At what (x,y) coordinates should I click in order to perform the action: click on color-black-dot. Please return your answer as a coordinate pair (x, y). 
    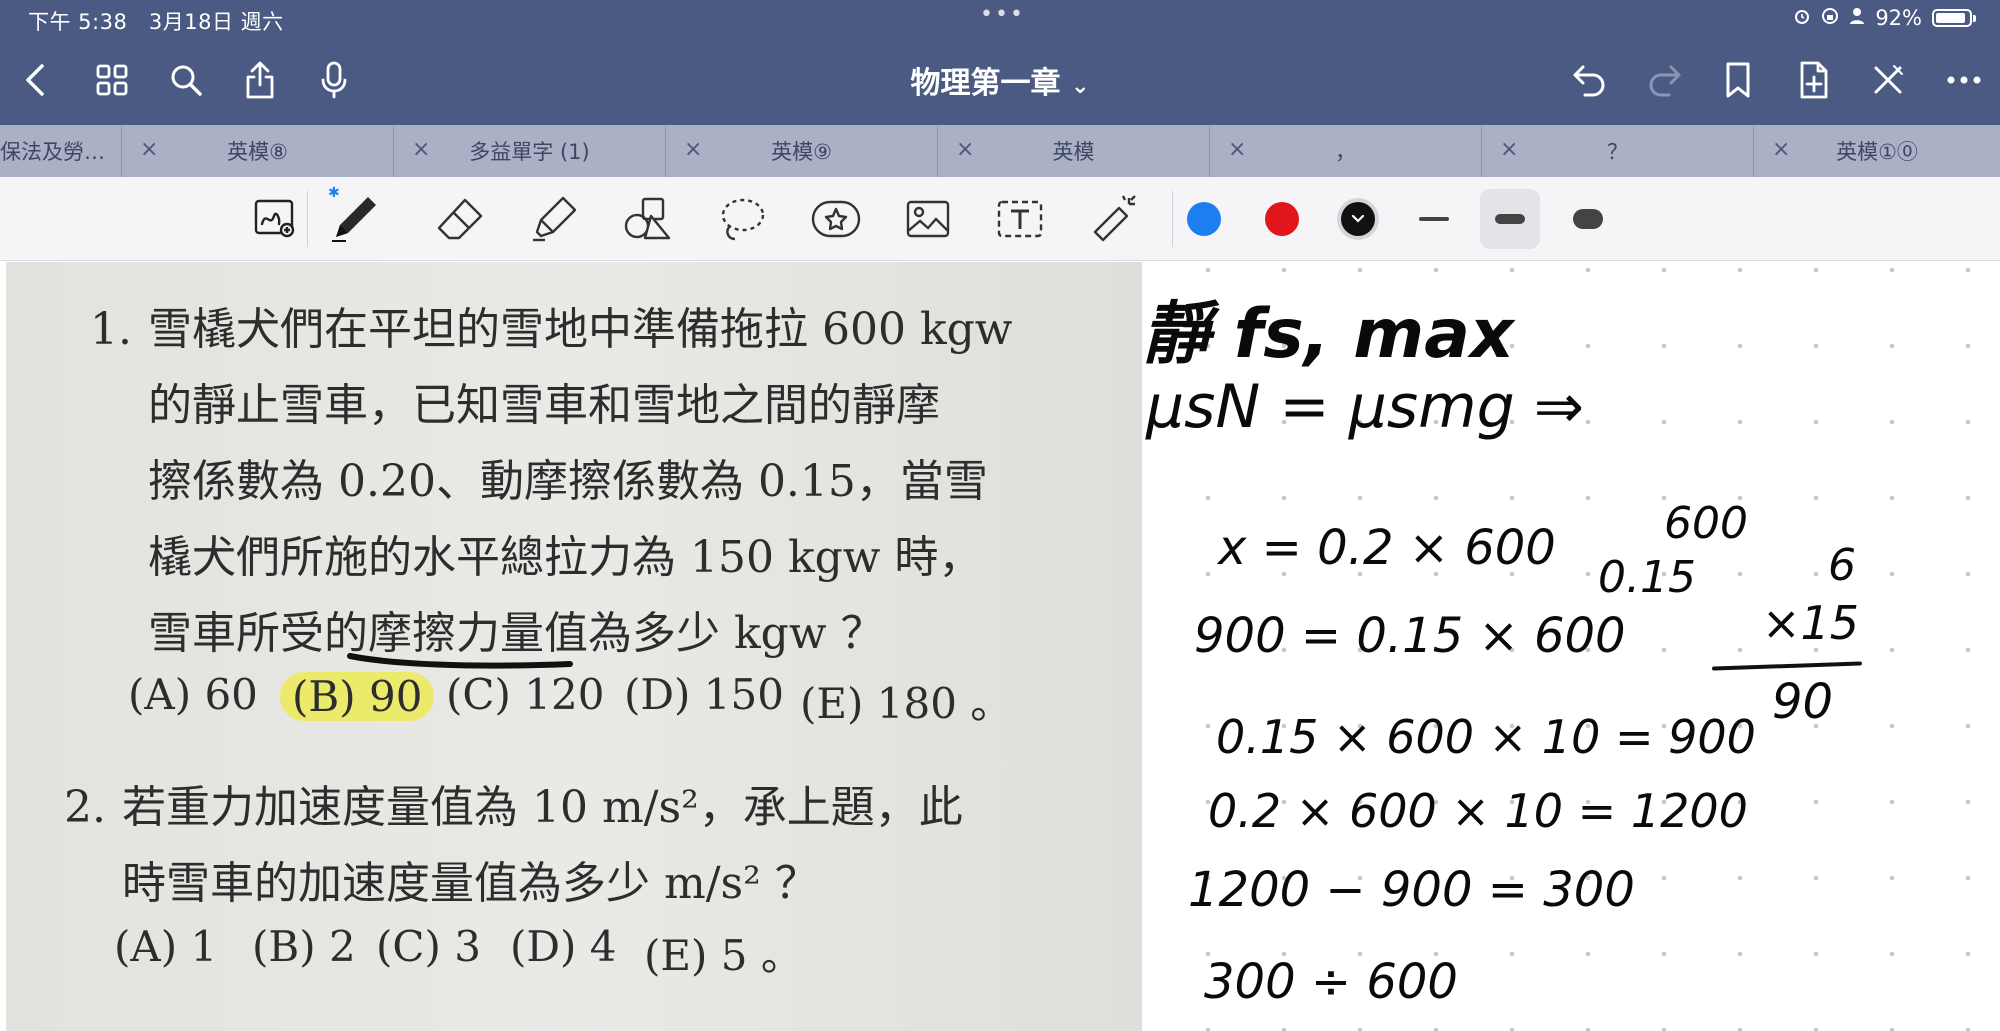
    Looking at the image, I should click on (1358, 219).